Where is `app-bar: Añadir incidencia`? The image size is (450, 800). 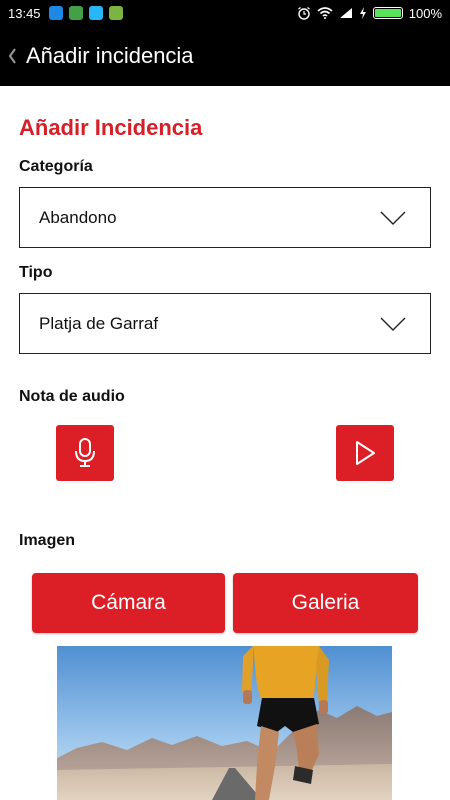
app-bar: Añadir incidencia is located at coordinates (225, 56).